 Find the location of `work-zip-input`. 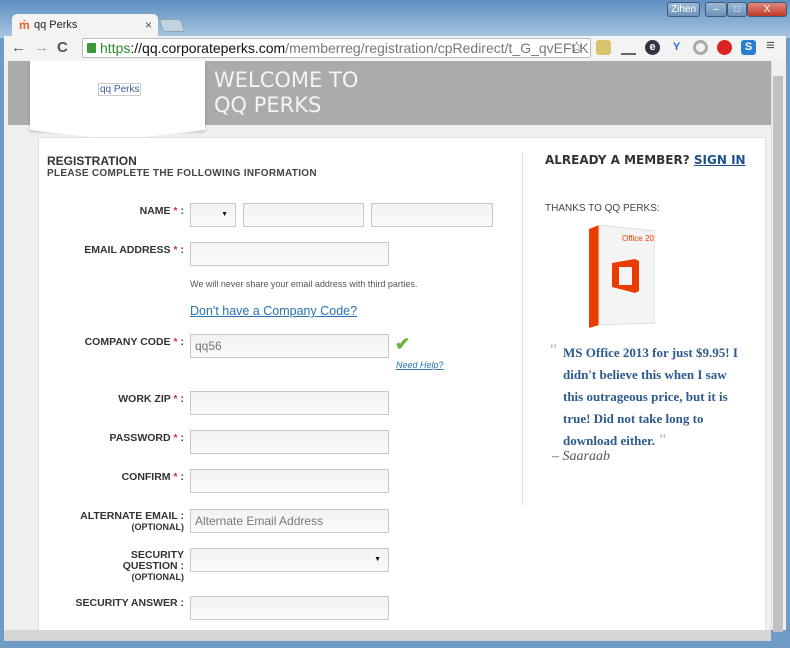

work-zip-input is located at coordinates (289, 403).